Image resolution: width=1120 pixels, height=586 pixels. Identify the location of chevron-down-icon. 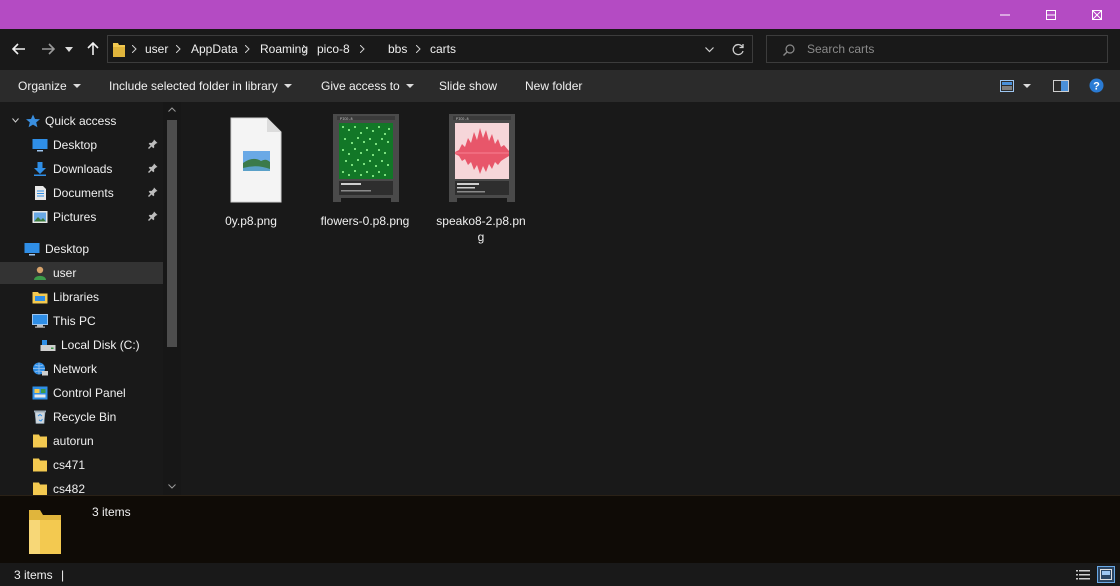
(15, 120).